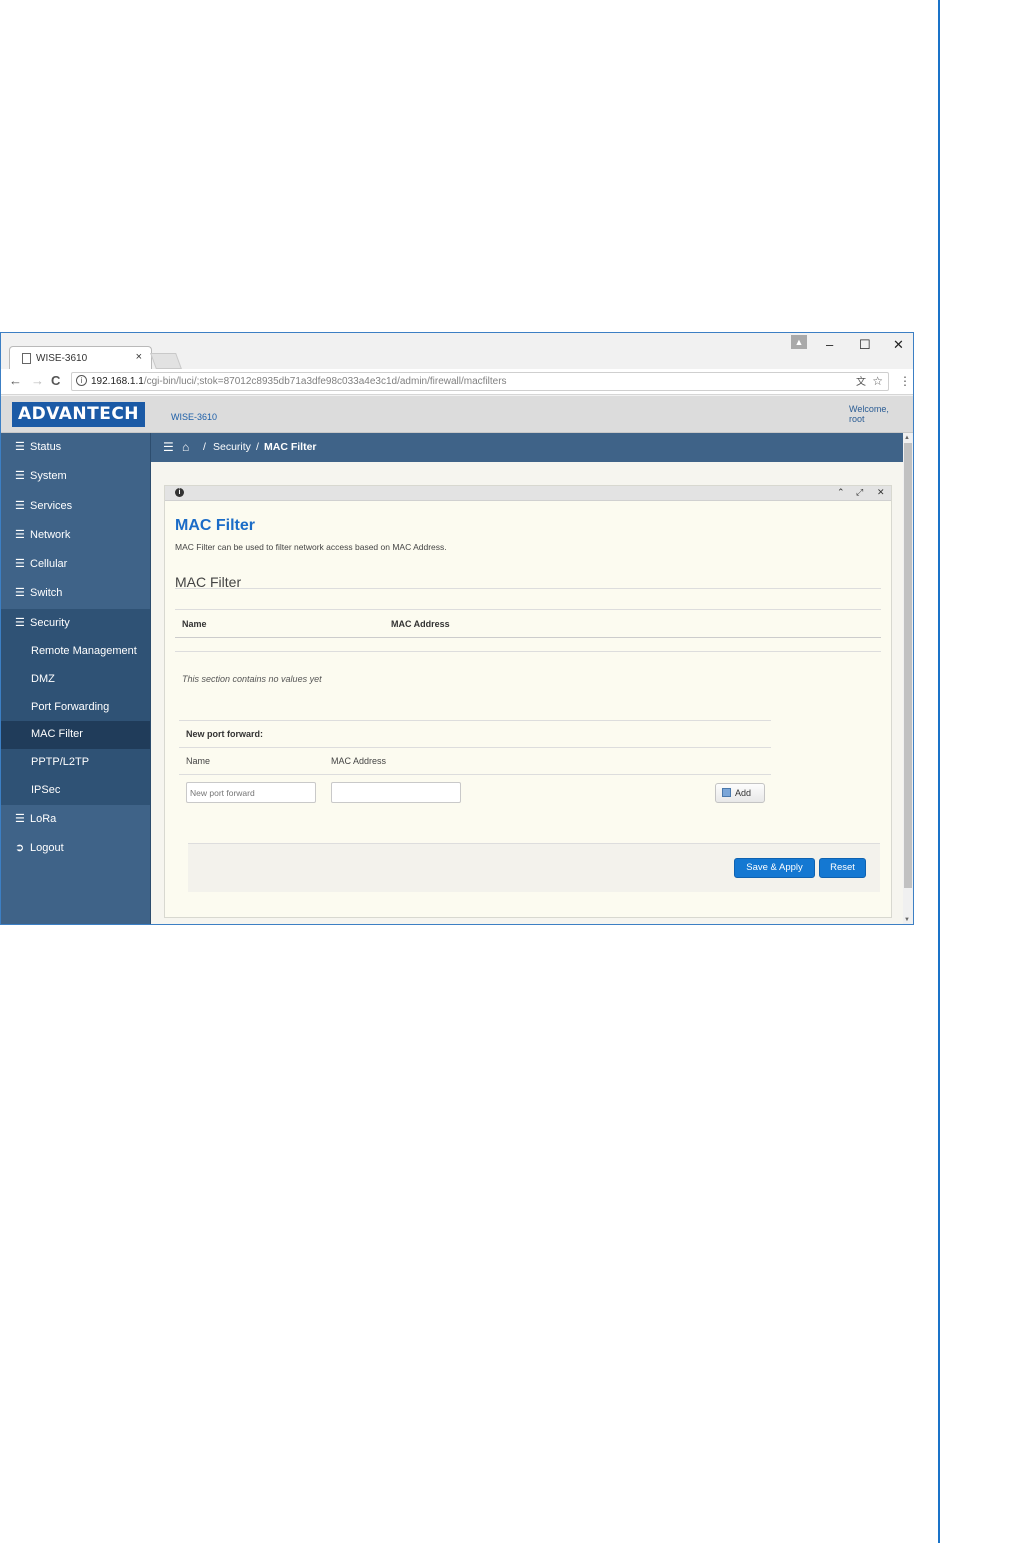 Image resolution: width=1030 pixels, height=1543 pixels. What do you see at coordinates (20, 848) in the screenshot?
I see `logout-icon: ➲` at bounding box center [20, 848].